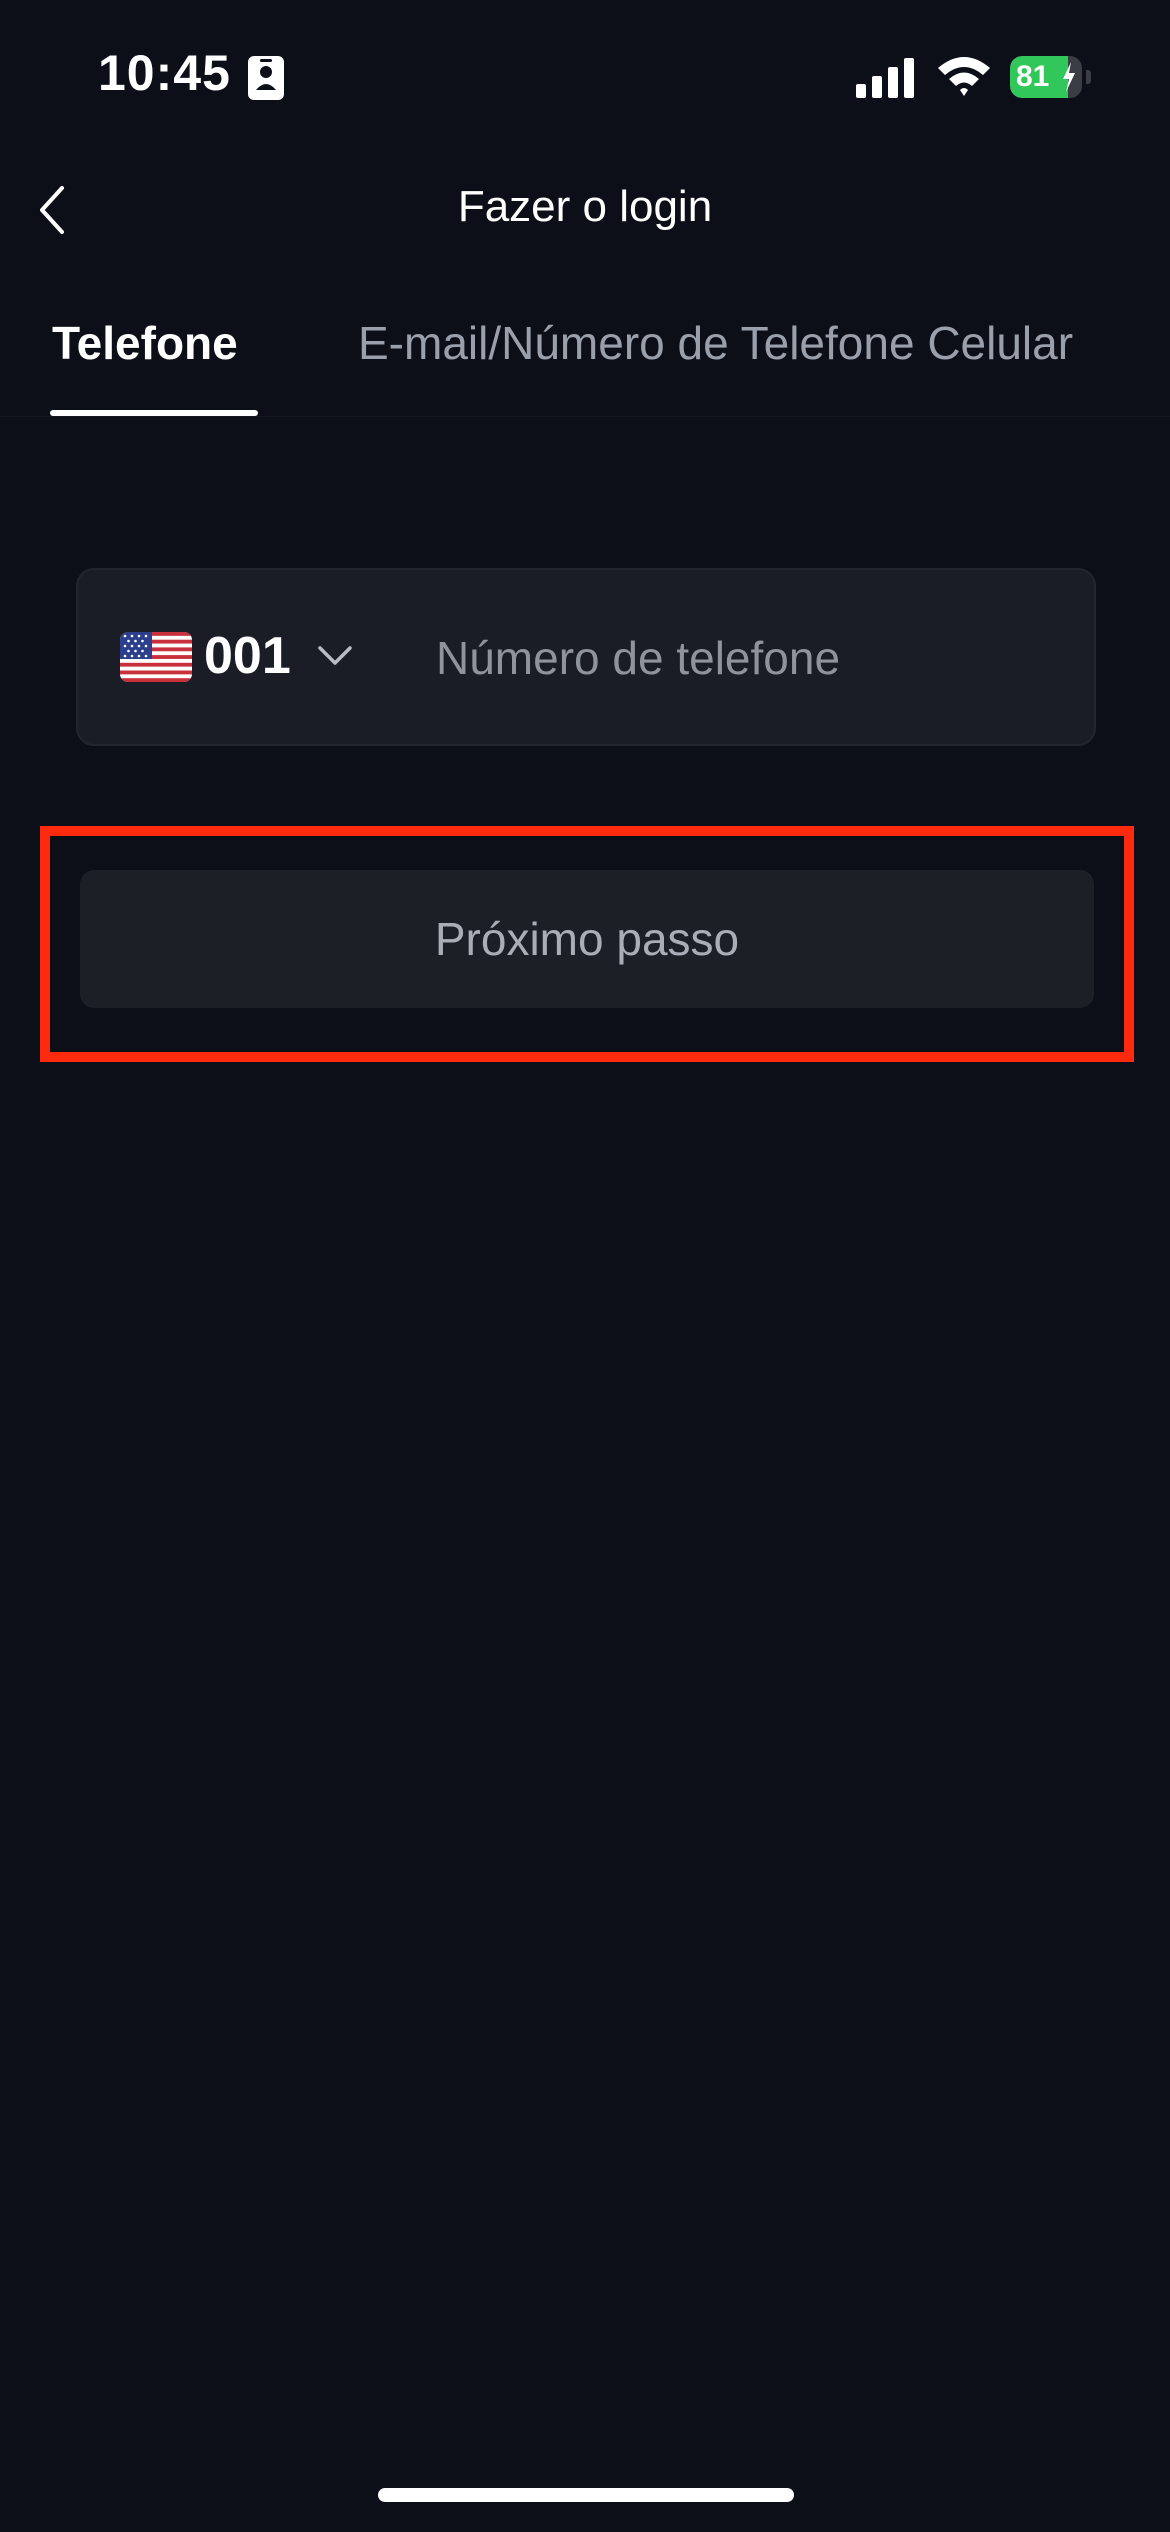 This screenshot has height=2532, width=1170. What do you see at coordinates (586, 2495) in the screenshot?
I see `home-indicator` at bounding box center [586, 2495].